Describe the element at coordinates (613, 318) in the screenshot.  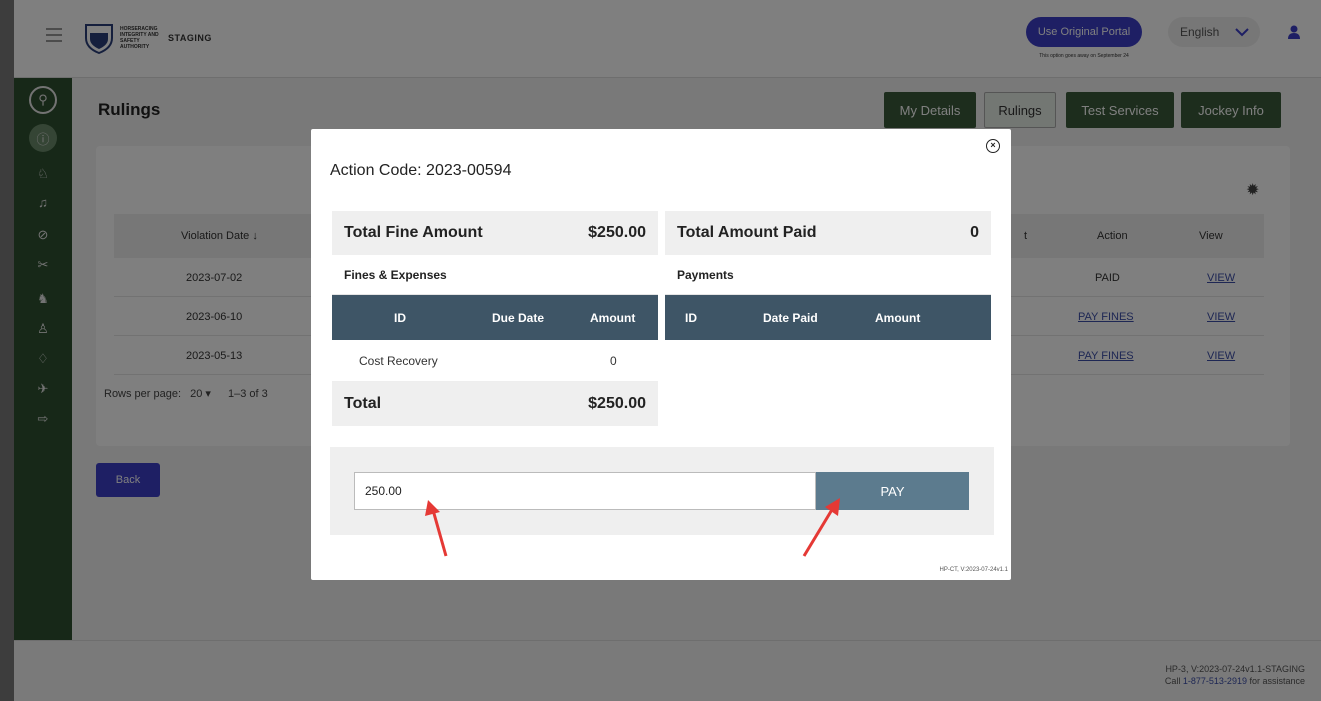
I see `fines-col-amount: Amount` at that location.